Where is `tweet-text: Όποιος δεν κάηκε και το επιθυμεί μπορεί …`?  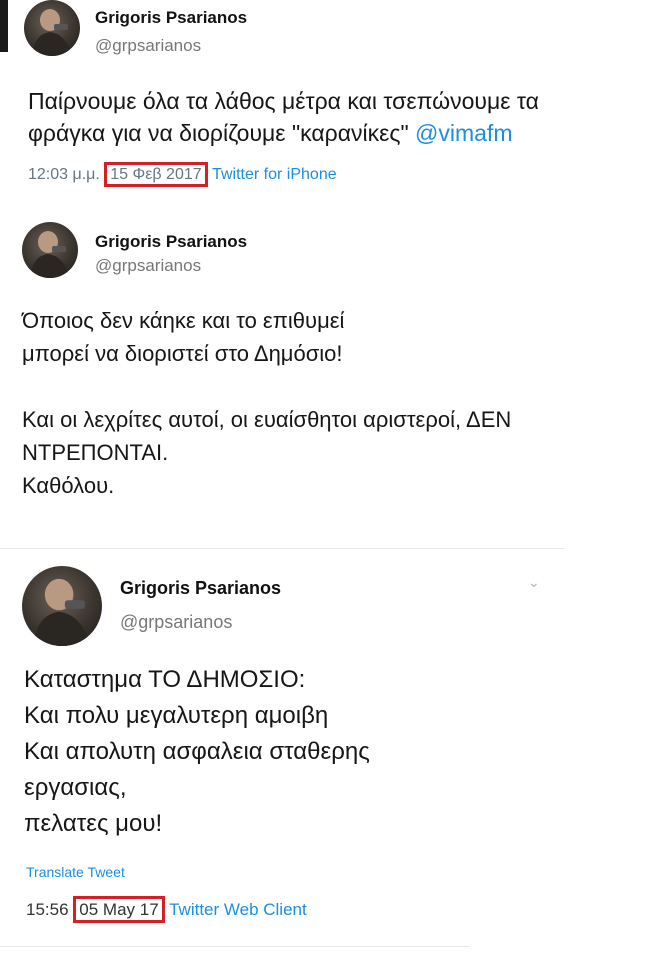
tweet-text: Όποιος δεν κάηκε και το επιθυμεί μπορεί … is located at coordinates (266, 403).